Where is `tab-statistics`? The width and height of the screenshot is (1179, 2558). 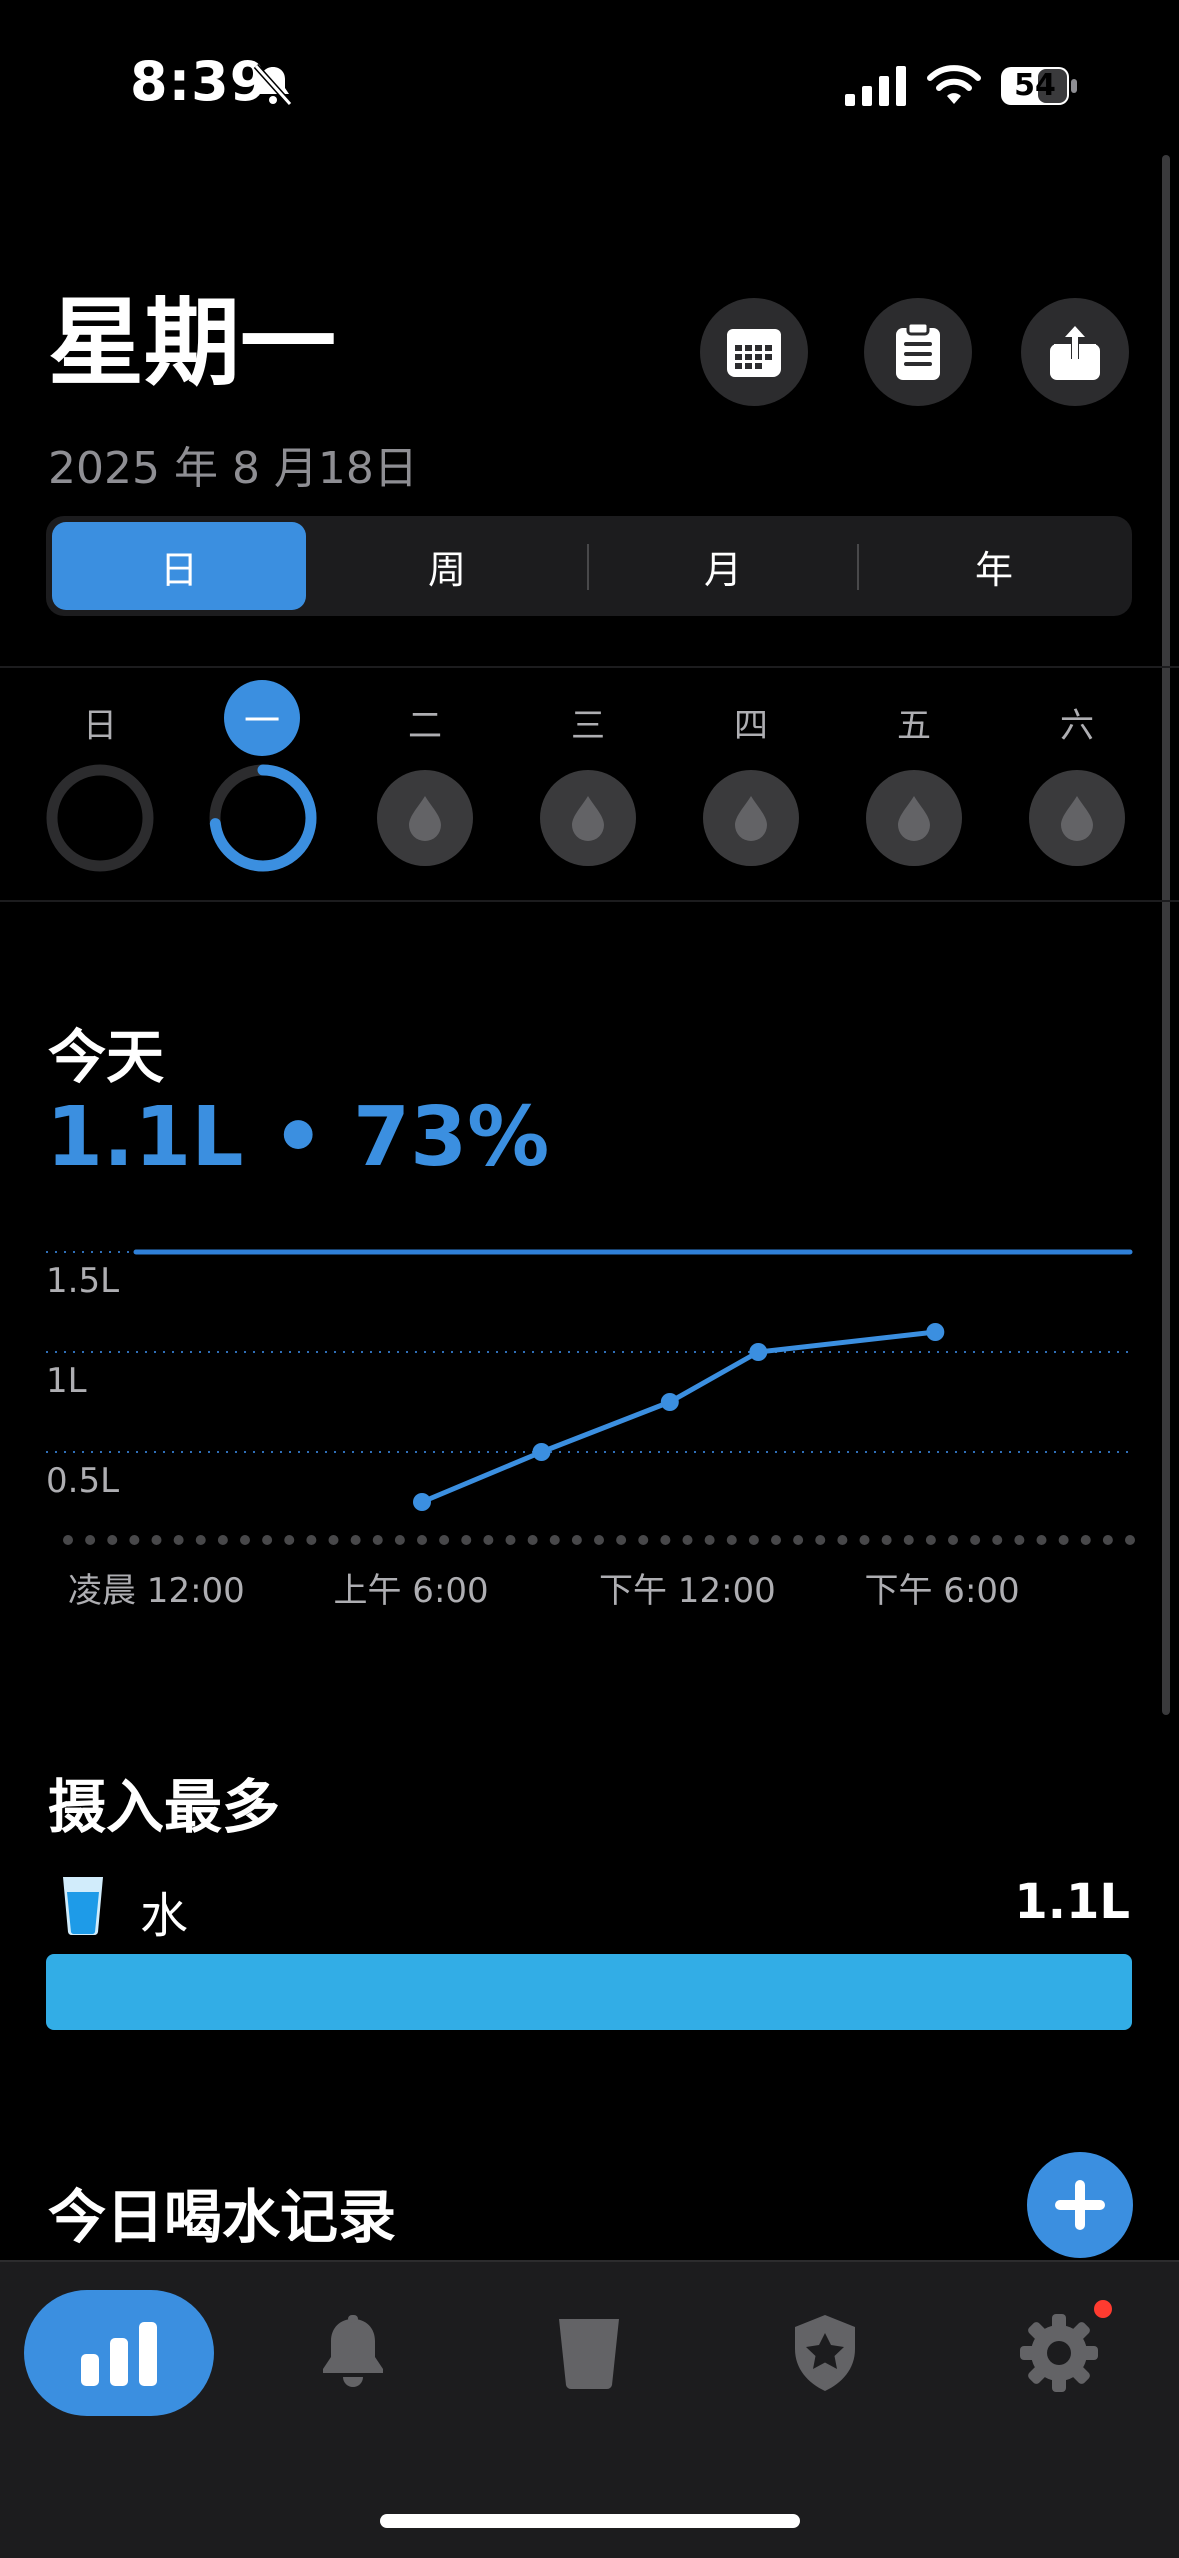 tab-statistics is located at coordinates (119, 2353).